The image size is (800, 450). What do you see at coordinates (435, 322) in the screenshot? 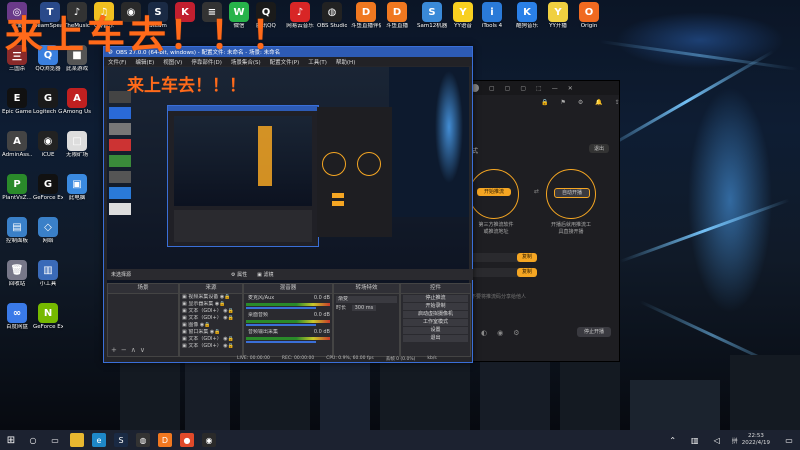
I see `control-button: 工作室模式` at bounding box center [435, 322].